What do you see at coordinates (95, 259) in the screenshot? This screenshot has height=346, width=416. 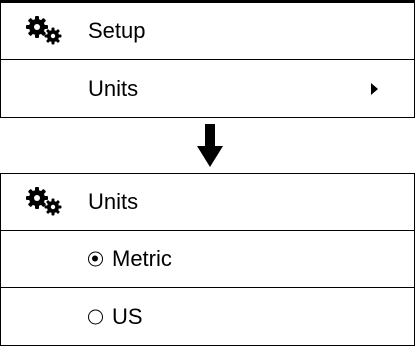 I see `radio-metric` at bounding box center [95, 259].